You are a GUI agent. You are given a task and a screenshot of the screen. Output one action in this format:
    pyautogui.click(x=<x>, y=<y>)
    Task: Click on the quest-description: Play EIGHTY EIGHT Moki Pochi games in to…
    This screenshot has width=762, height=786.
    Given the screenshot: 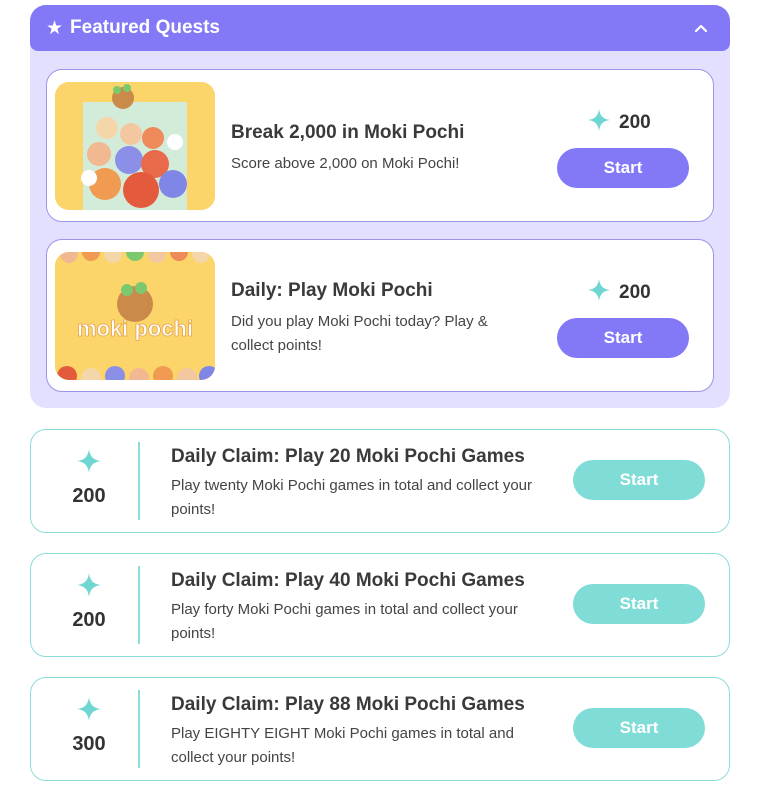 What is the action you would take?
    pyautogui.click(x=342, y=745)
    